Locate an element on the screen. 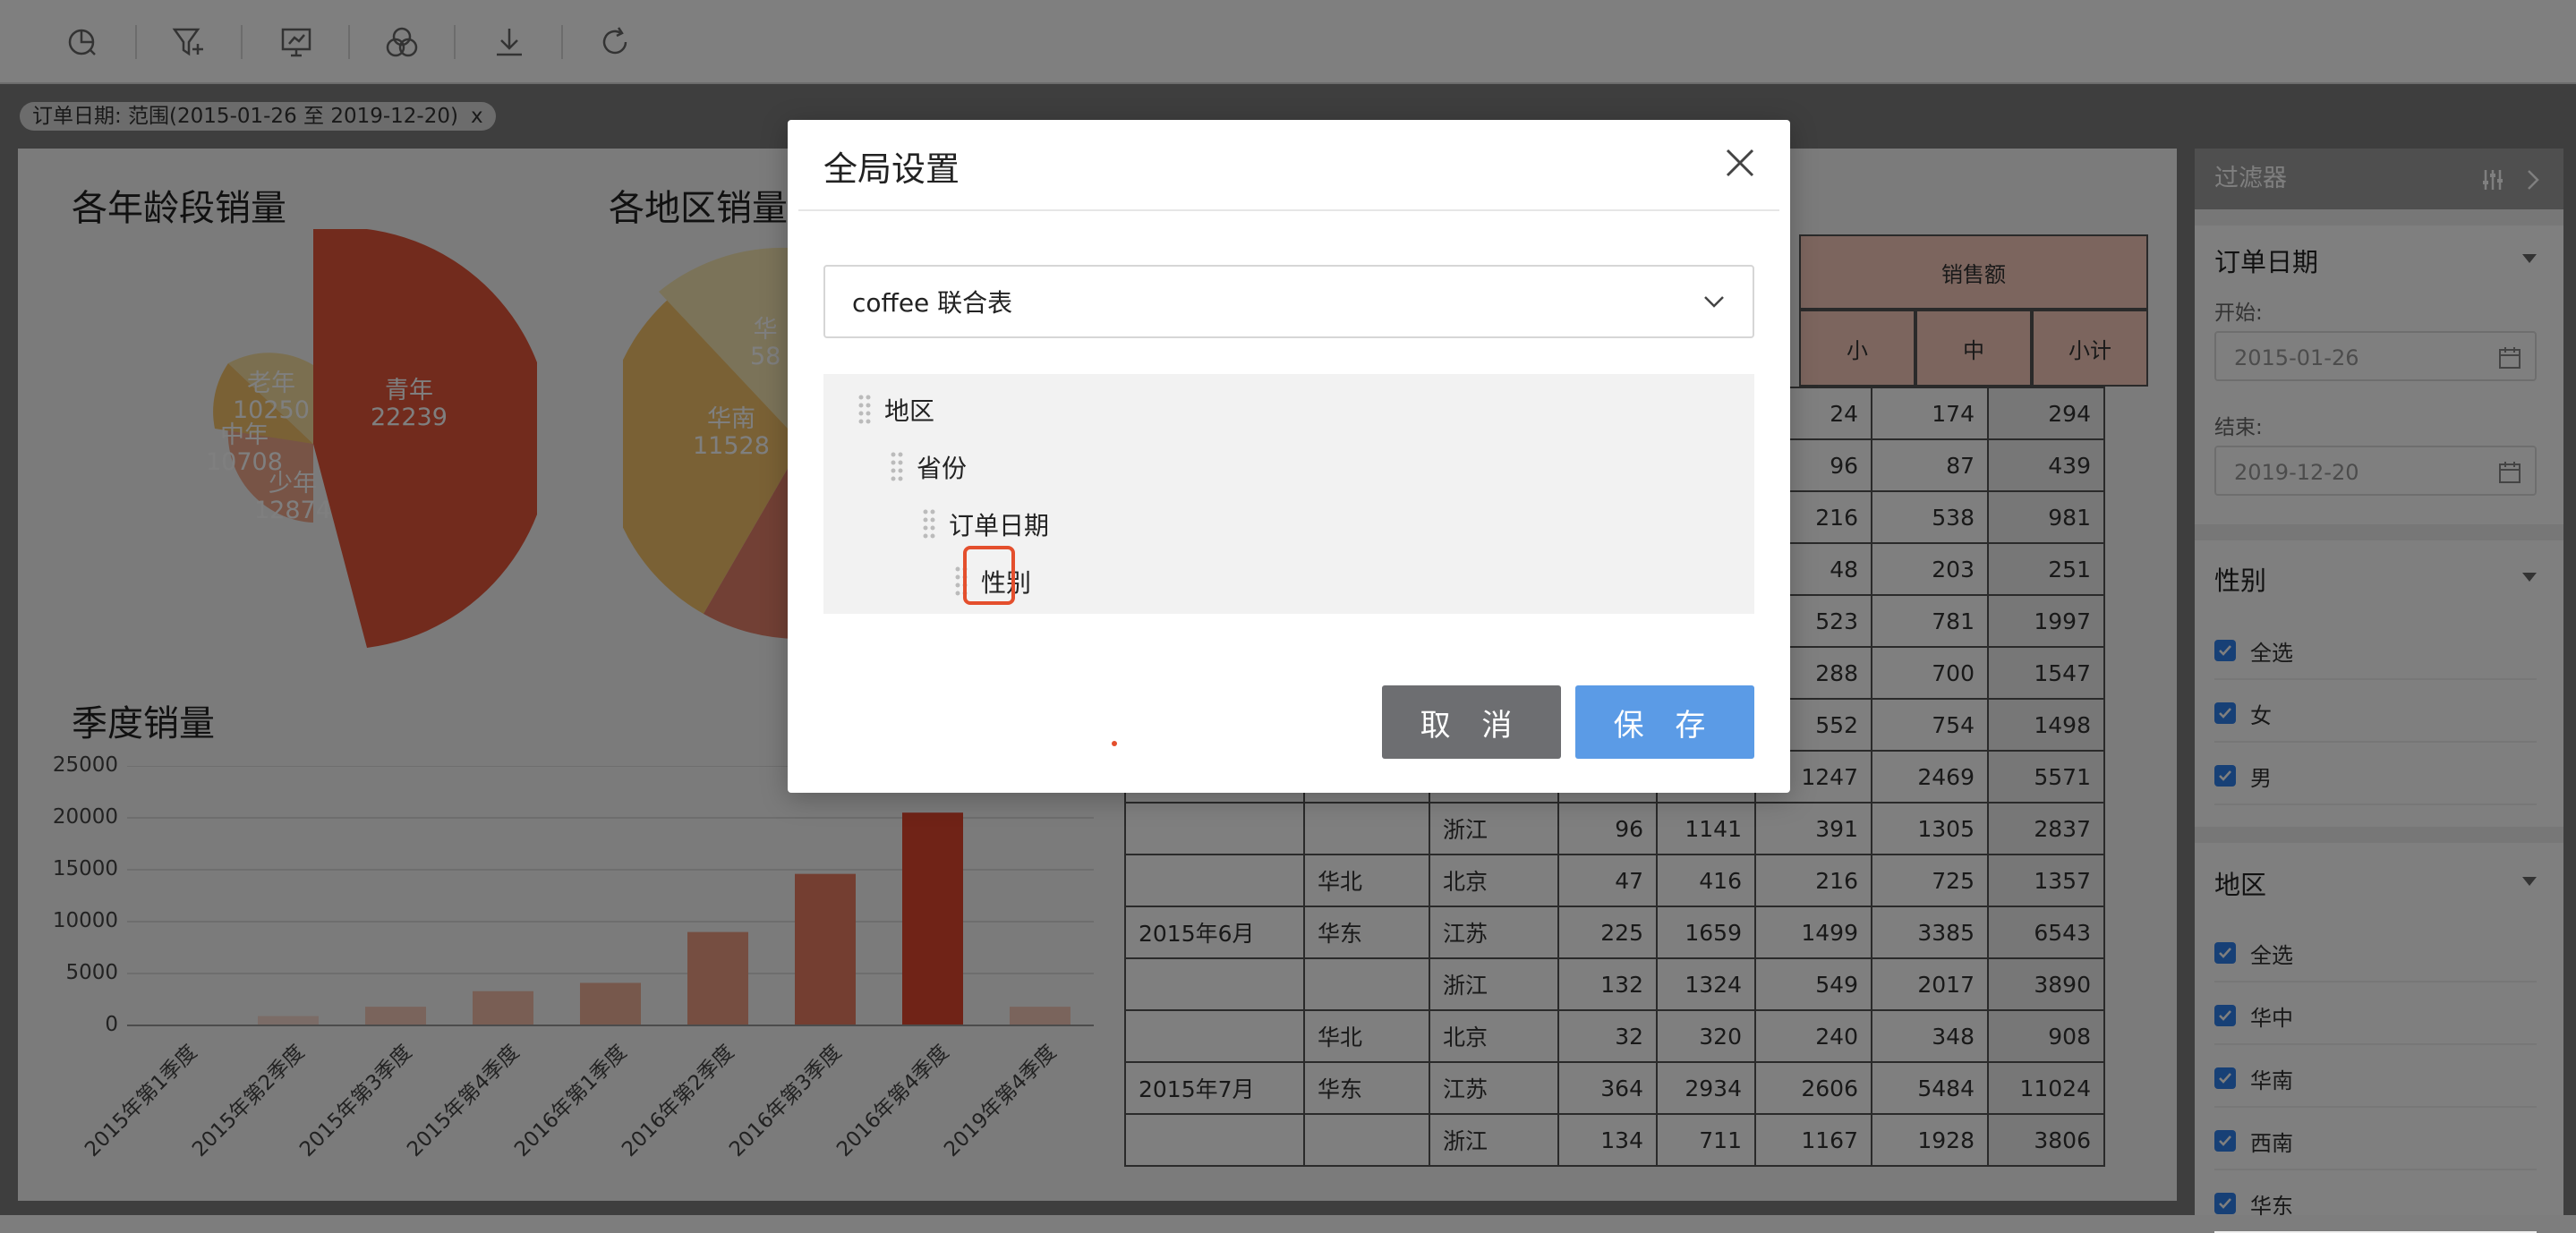  tree-item-order-date: 订单日期 is located at coordinates (984, 524).